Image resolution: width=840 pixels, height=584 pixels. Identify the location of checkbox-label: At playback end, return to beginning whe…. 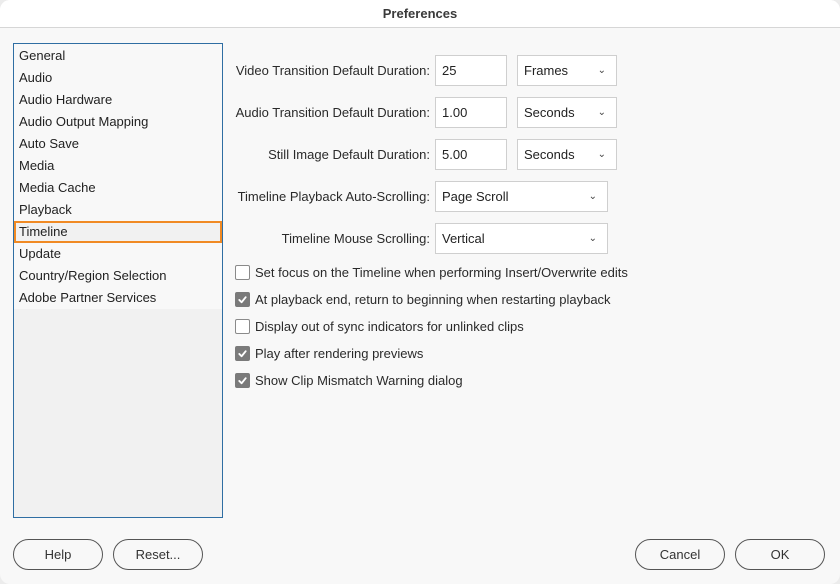
(433, 299).